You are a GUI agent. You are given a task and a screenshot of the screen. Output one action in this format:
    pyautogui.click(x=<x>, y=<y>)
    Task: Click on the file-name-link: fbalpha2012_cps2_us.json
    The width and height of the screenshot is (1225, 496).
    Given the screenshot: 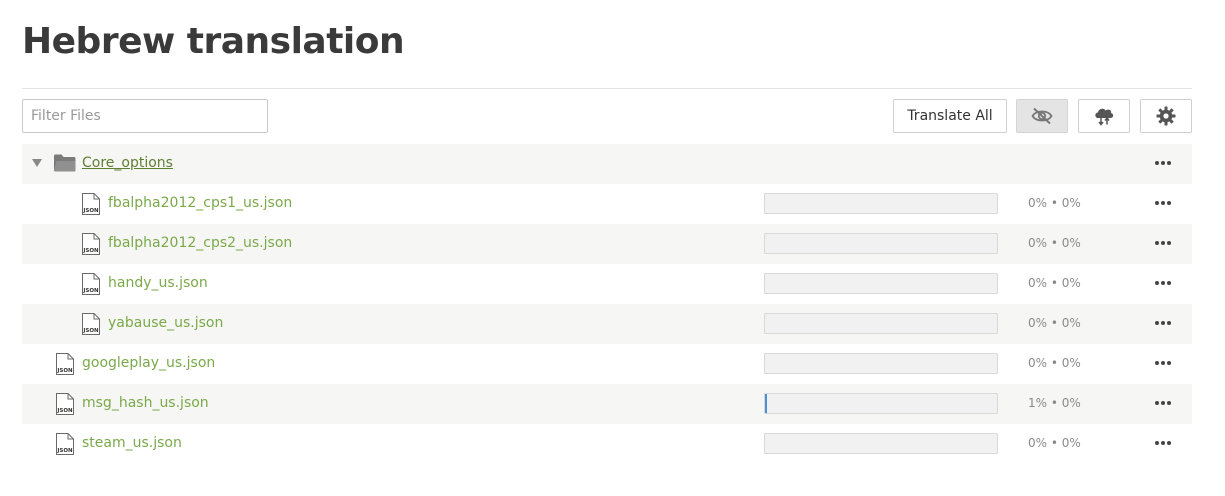 What is the action you would take?
    pyautogui.click(x=200, y=243)
    